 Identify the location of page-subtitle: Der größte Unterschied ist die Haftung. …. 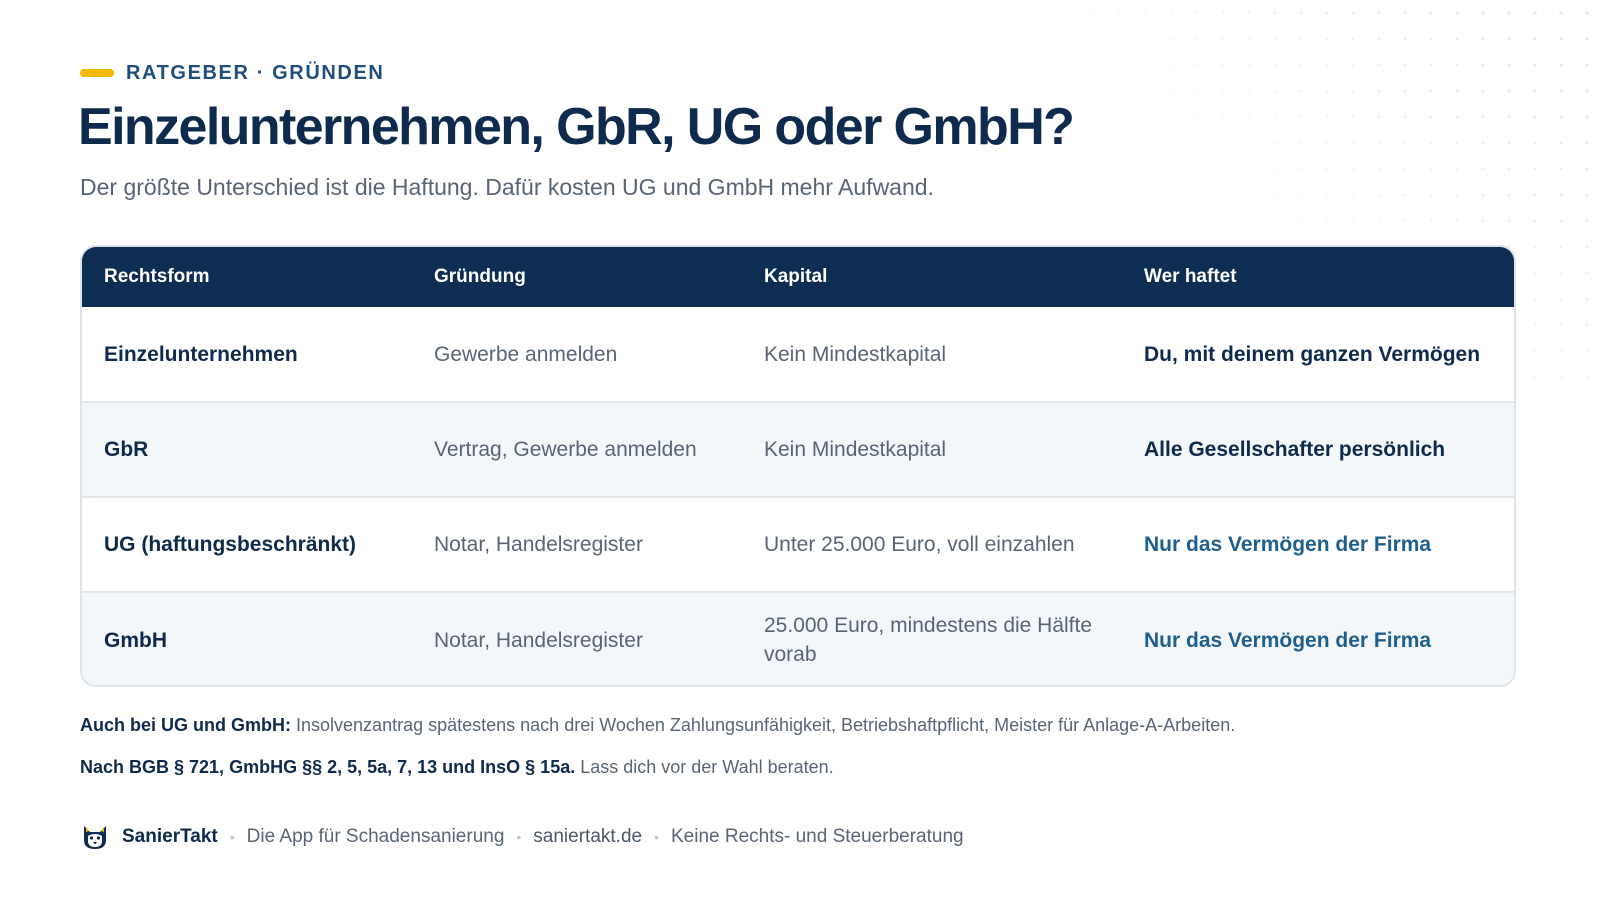
(507, 187).